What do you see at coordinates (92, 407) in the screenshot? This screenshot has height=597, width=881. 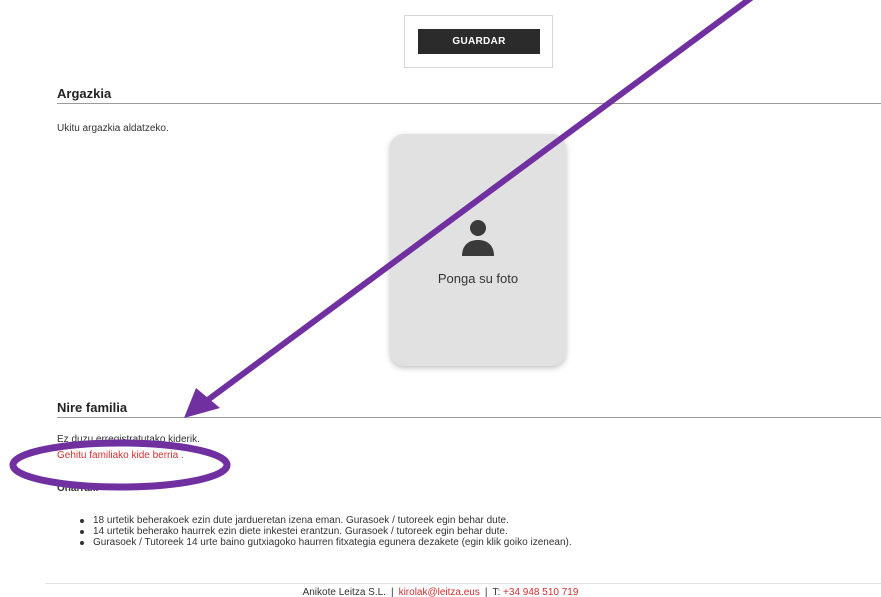 I see `family-section-title: Nire familia` at bounding box center [92, 407].